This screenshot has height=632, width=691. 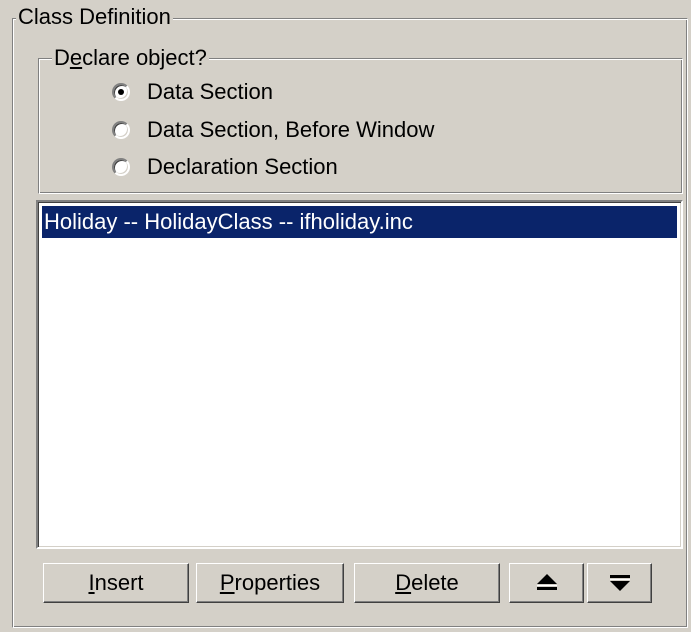 I want to click on radio-button-checked, so click(x=121, y=92).